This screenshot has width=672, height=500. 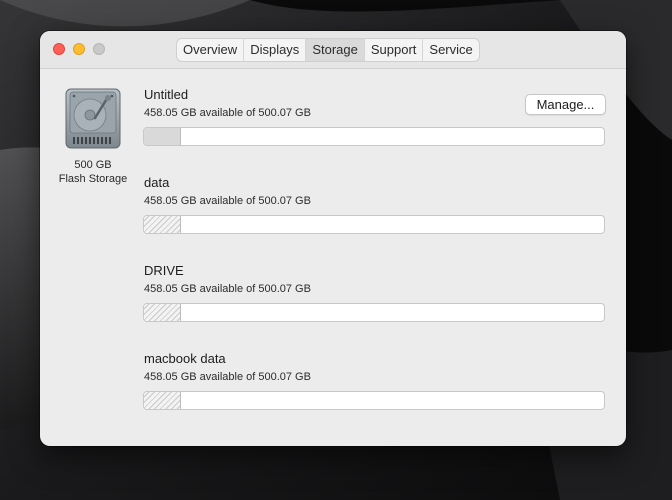 What do you see at coordinates (99, 49) in the screenshot?
I see `zoom-button` at bounding box center [99, 49].